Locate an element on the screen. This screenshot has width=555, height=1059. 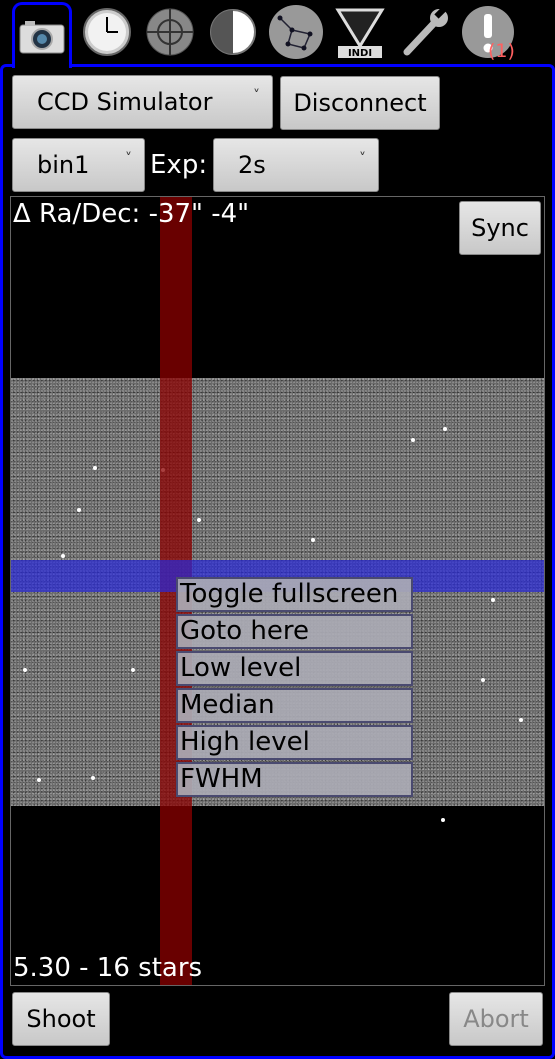
svg-text: INDI is located at coordinates (360, 53).